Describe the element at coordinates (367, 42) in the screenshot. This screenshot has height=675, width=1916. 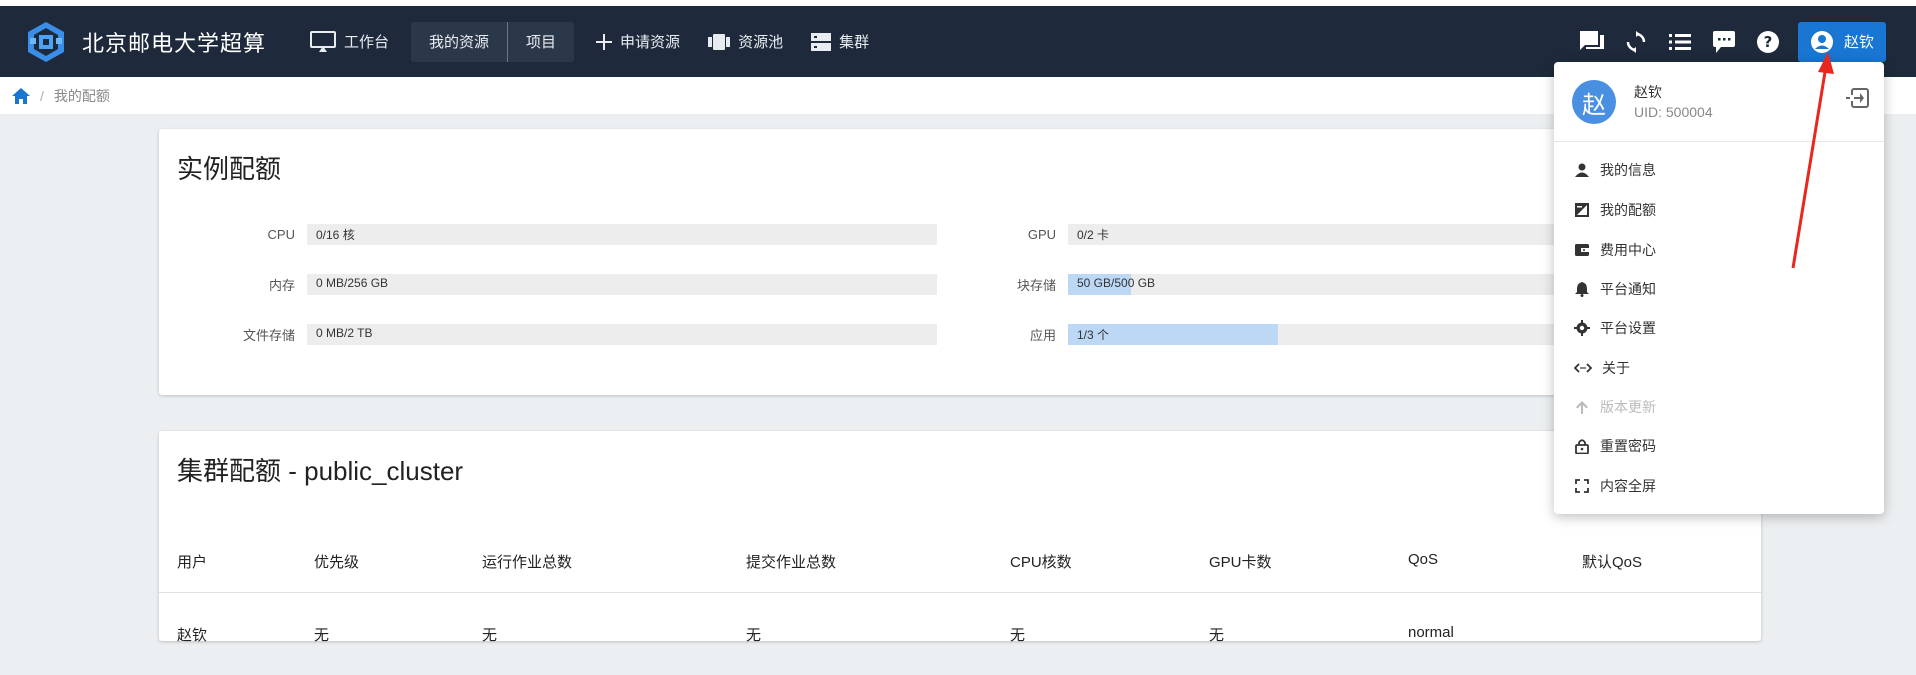
I see `nav-workbench-label: 工作台` at that location.